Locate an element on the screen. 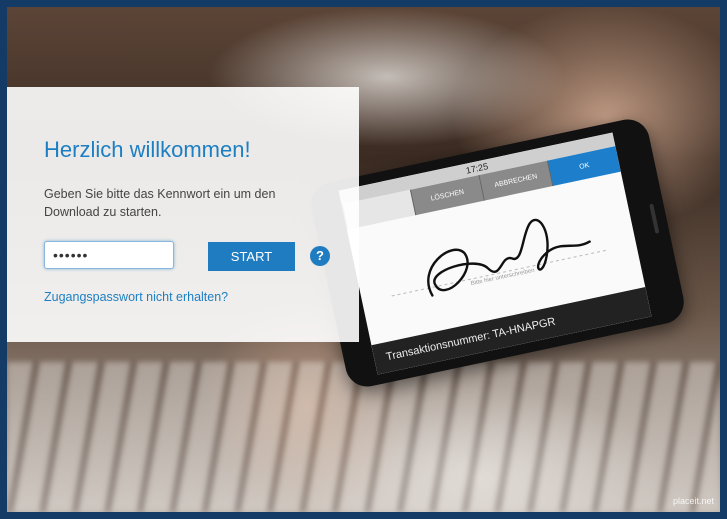  page-title: Herzlich willkommen! is located at coordinates (147, 149).